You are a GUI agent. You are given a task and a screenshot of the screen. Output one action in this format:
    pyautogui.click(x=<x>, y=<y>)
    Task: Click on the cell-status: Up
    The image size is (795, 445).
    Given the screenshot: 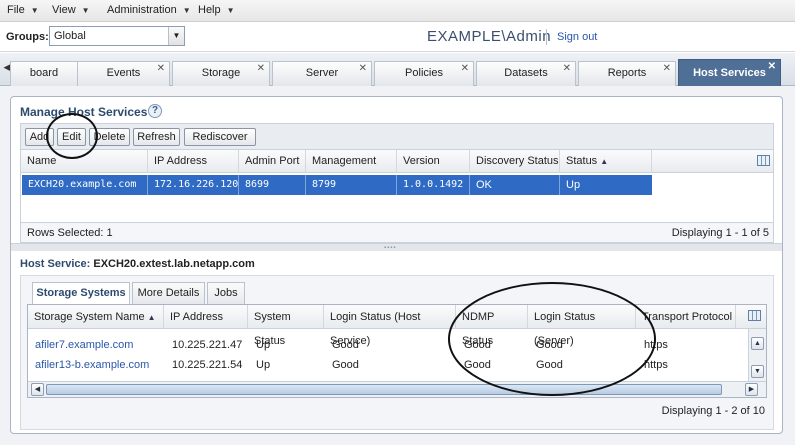 What is the action you would take?
    pyautogui.click(x=573, y=185)
    